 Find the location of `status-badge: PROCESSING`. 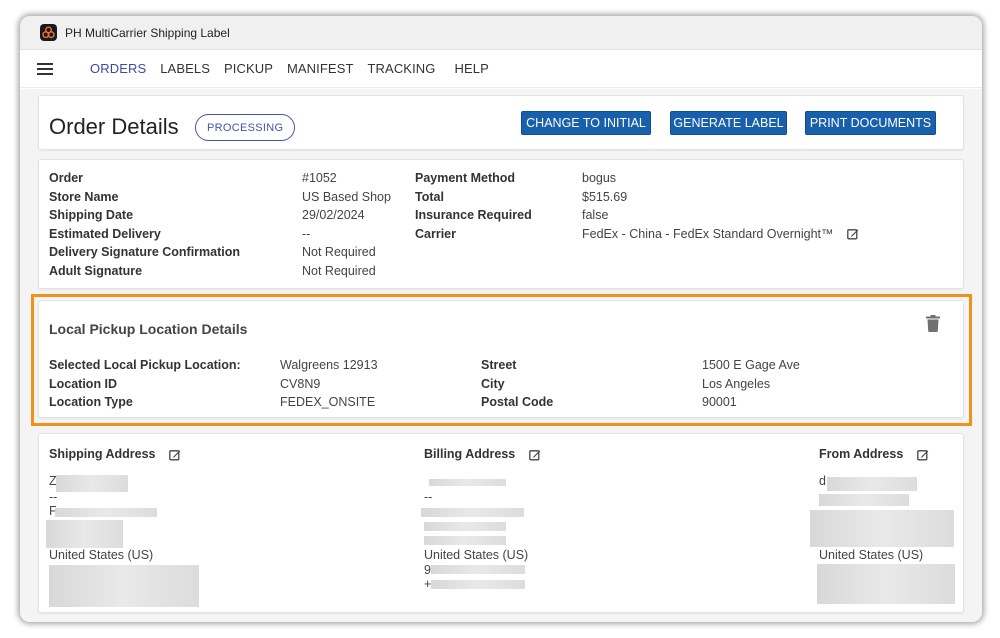

status-badge: PROCESSING is located at coordinates (245, 127).